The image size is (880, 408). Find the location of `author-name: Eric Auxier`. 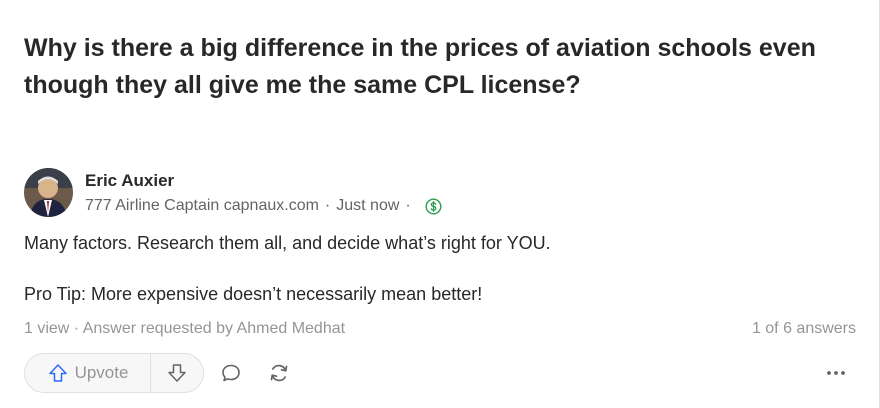

author-name: Eric Auxier is located at coordinates (129, 181).